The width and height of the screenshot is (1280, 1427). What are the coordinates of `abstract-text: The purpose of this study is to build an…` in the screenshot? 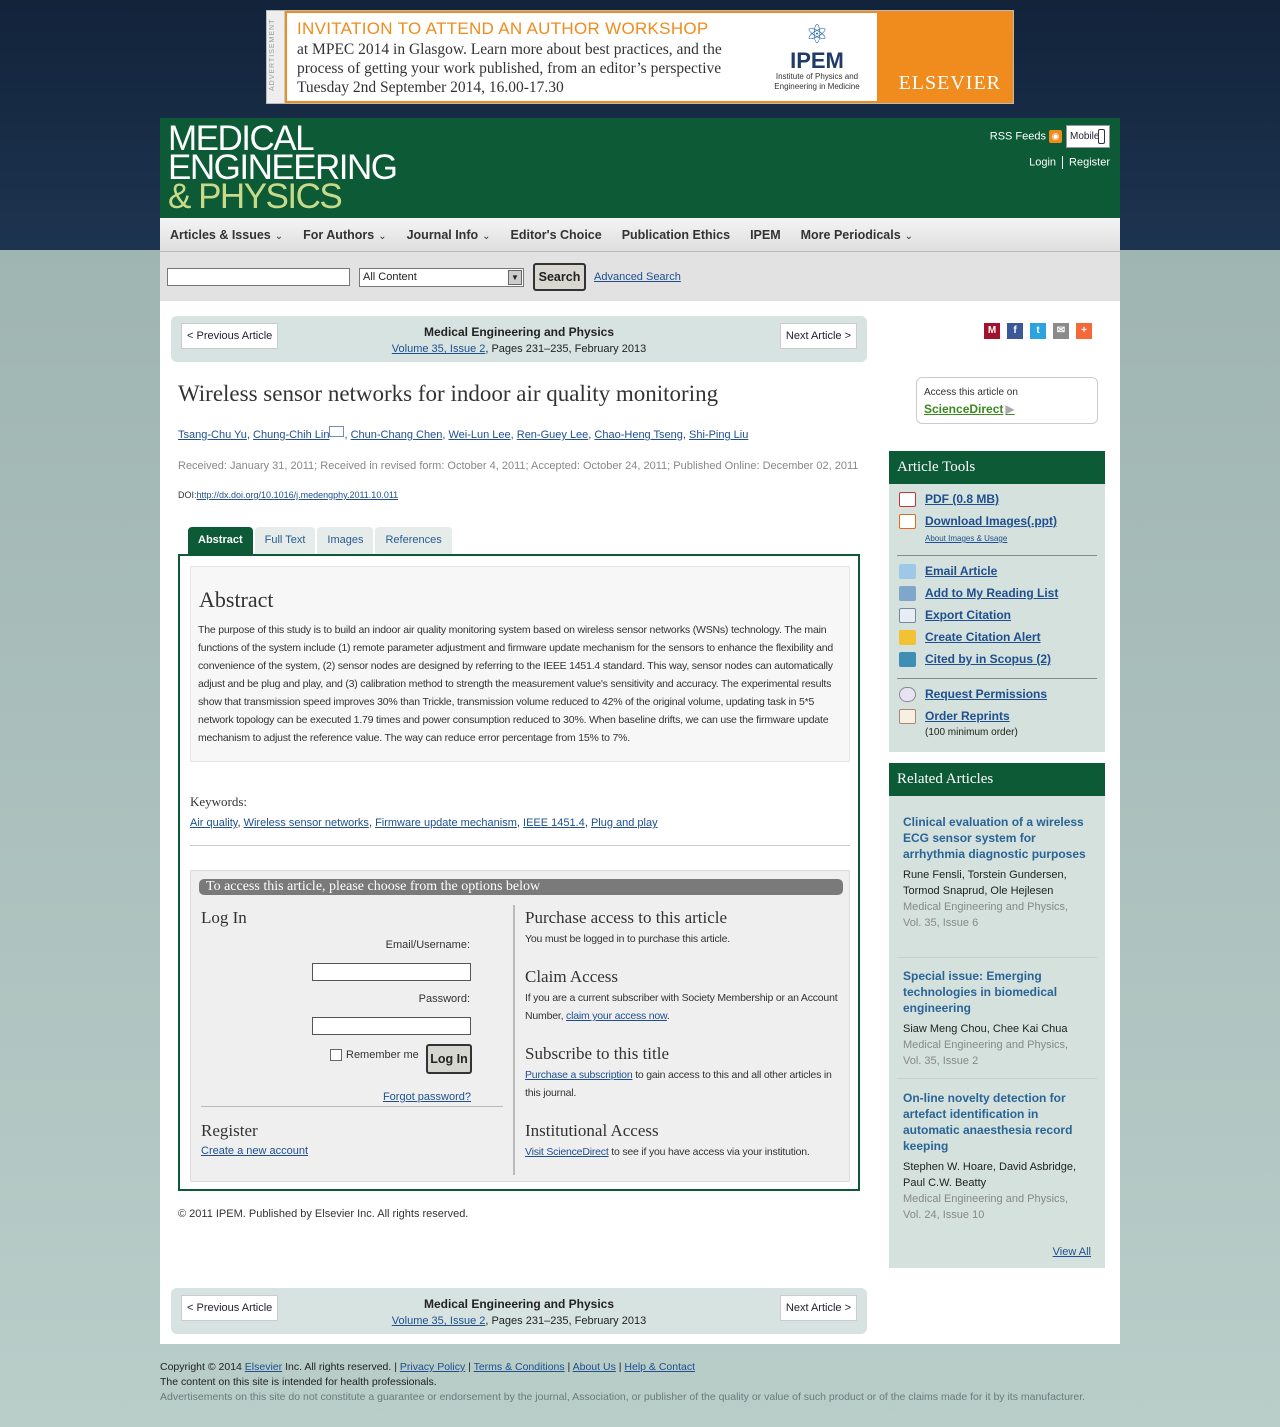 It's located at (516, 684).